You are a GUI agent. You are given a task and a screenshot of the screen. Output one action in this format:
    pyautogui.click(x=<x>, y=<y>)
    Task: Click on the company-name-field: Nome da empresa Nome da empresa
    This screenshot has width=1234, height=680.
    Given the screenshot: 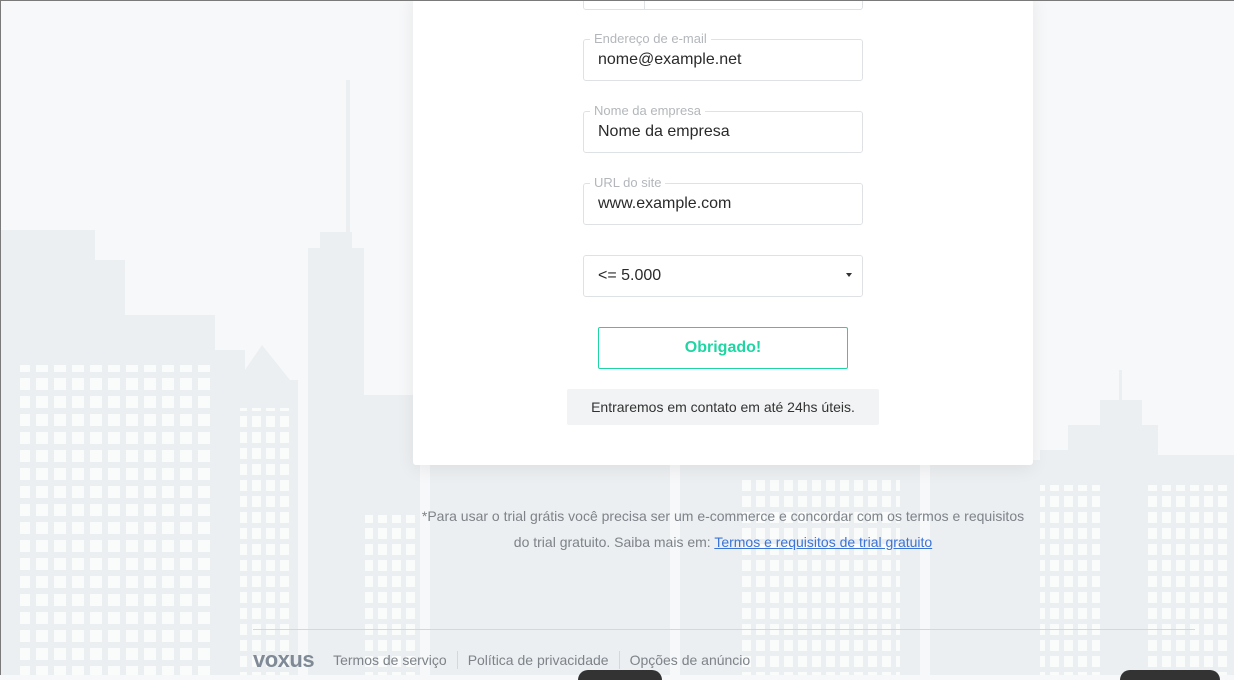 What is the action you would take?
    pyautogui.click(x=723, y=128)
    